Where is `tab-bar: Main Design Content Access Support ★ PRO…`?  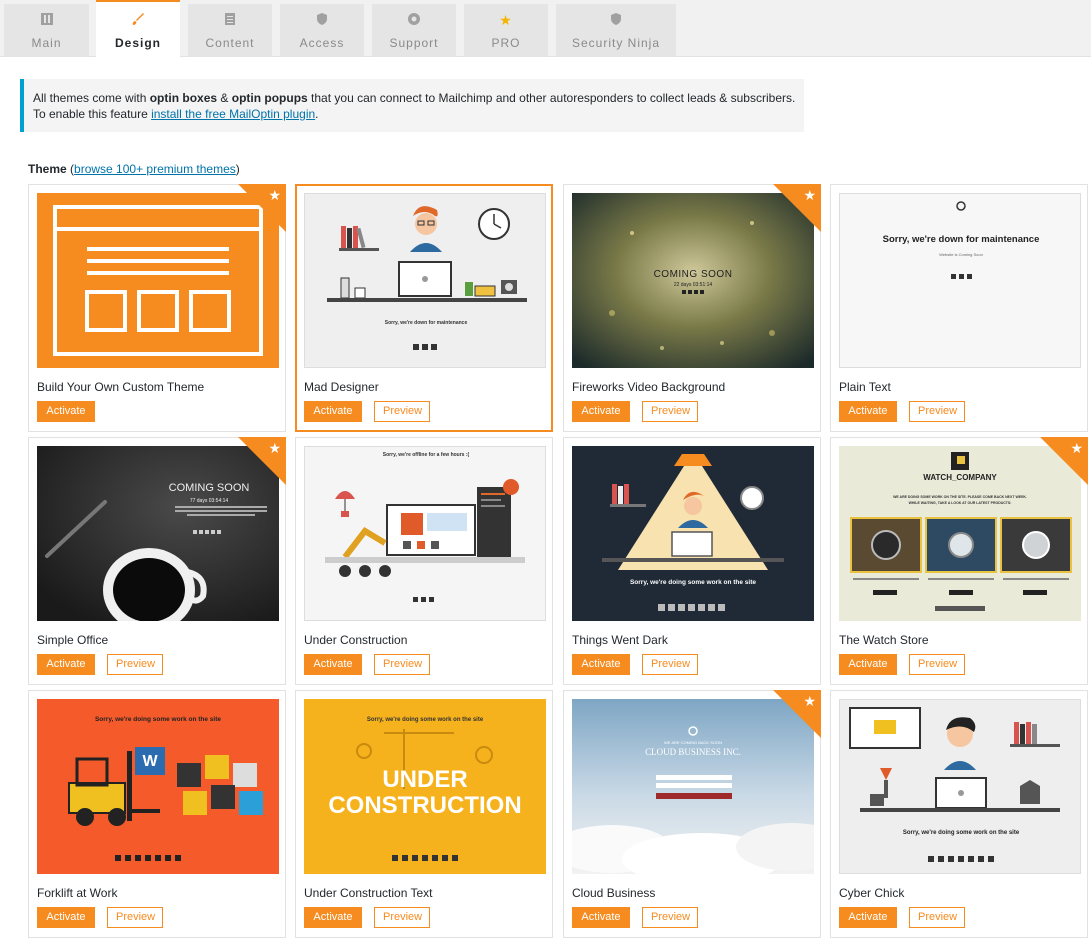 tab-bar: Main Design Content Access Support ★ PRO… is located at coordinates (545, 29).